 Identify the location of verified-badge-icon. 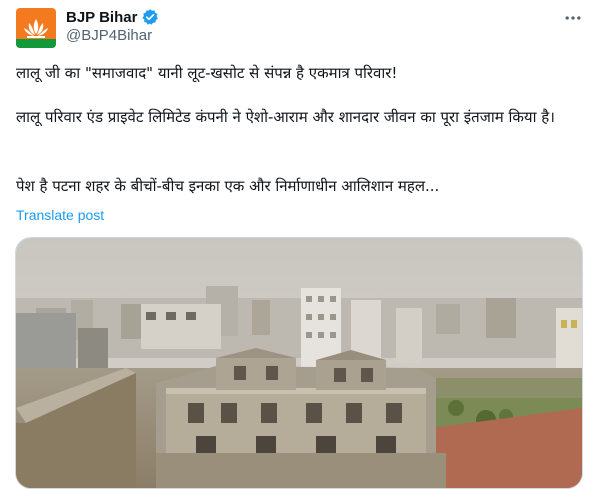
(150, 17).